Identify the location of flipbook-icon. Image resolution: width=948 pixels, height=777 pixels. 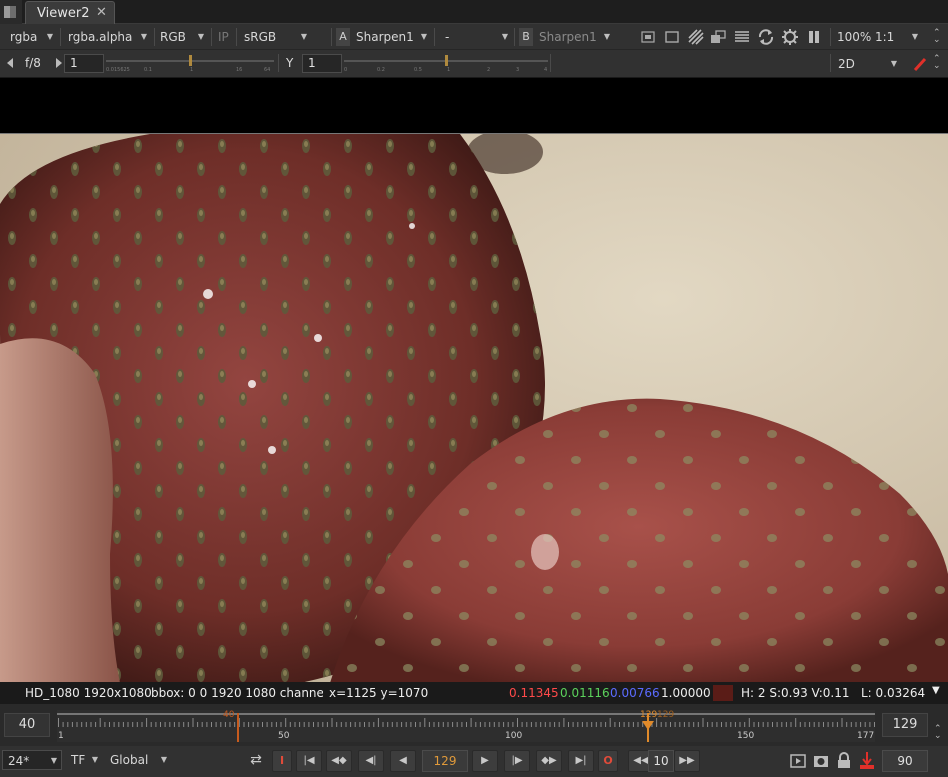
(798, 761).